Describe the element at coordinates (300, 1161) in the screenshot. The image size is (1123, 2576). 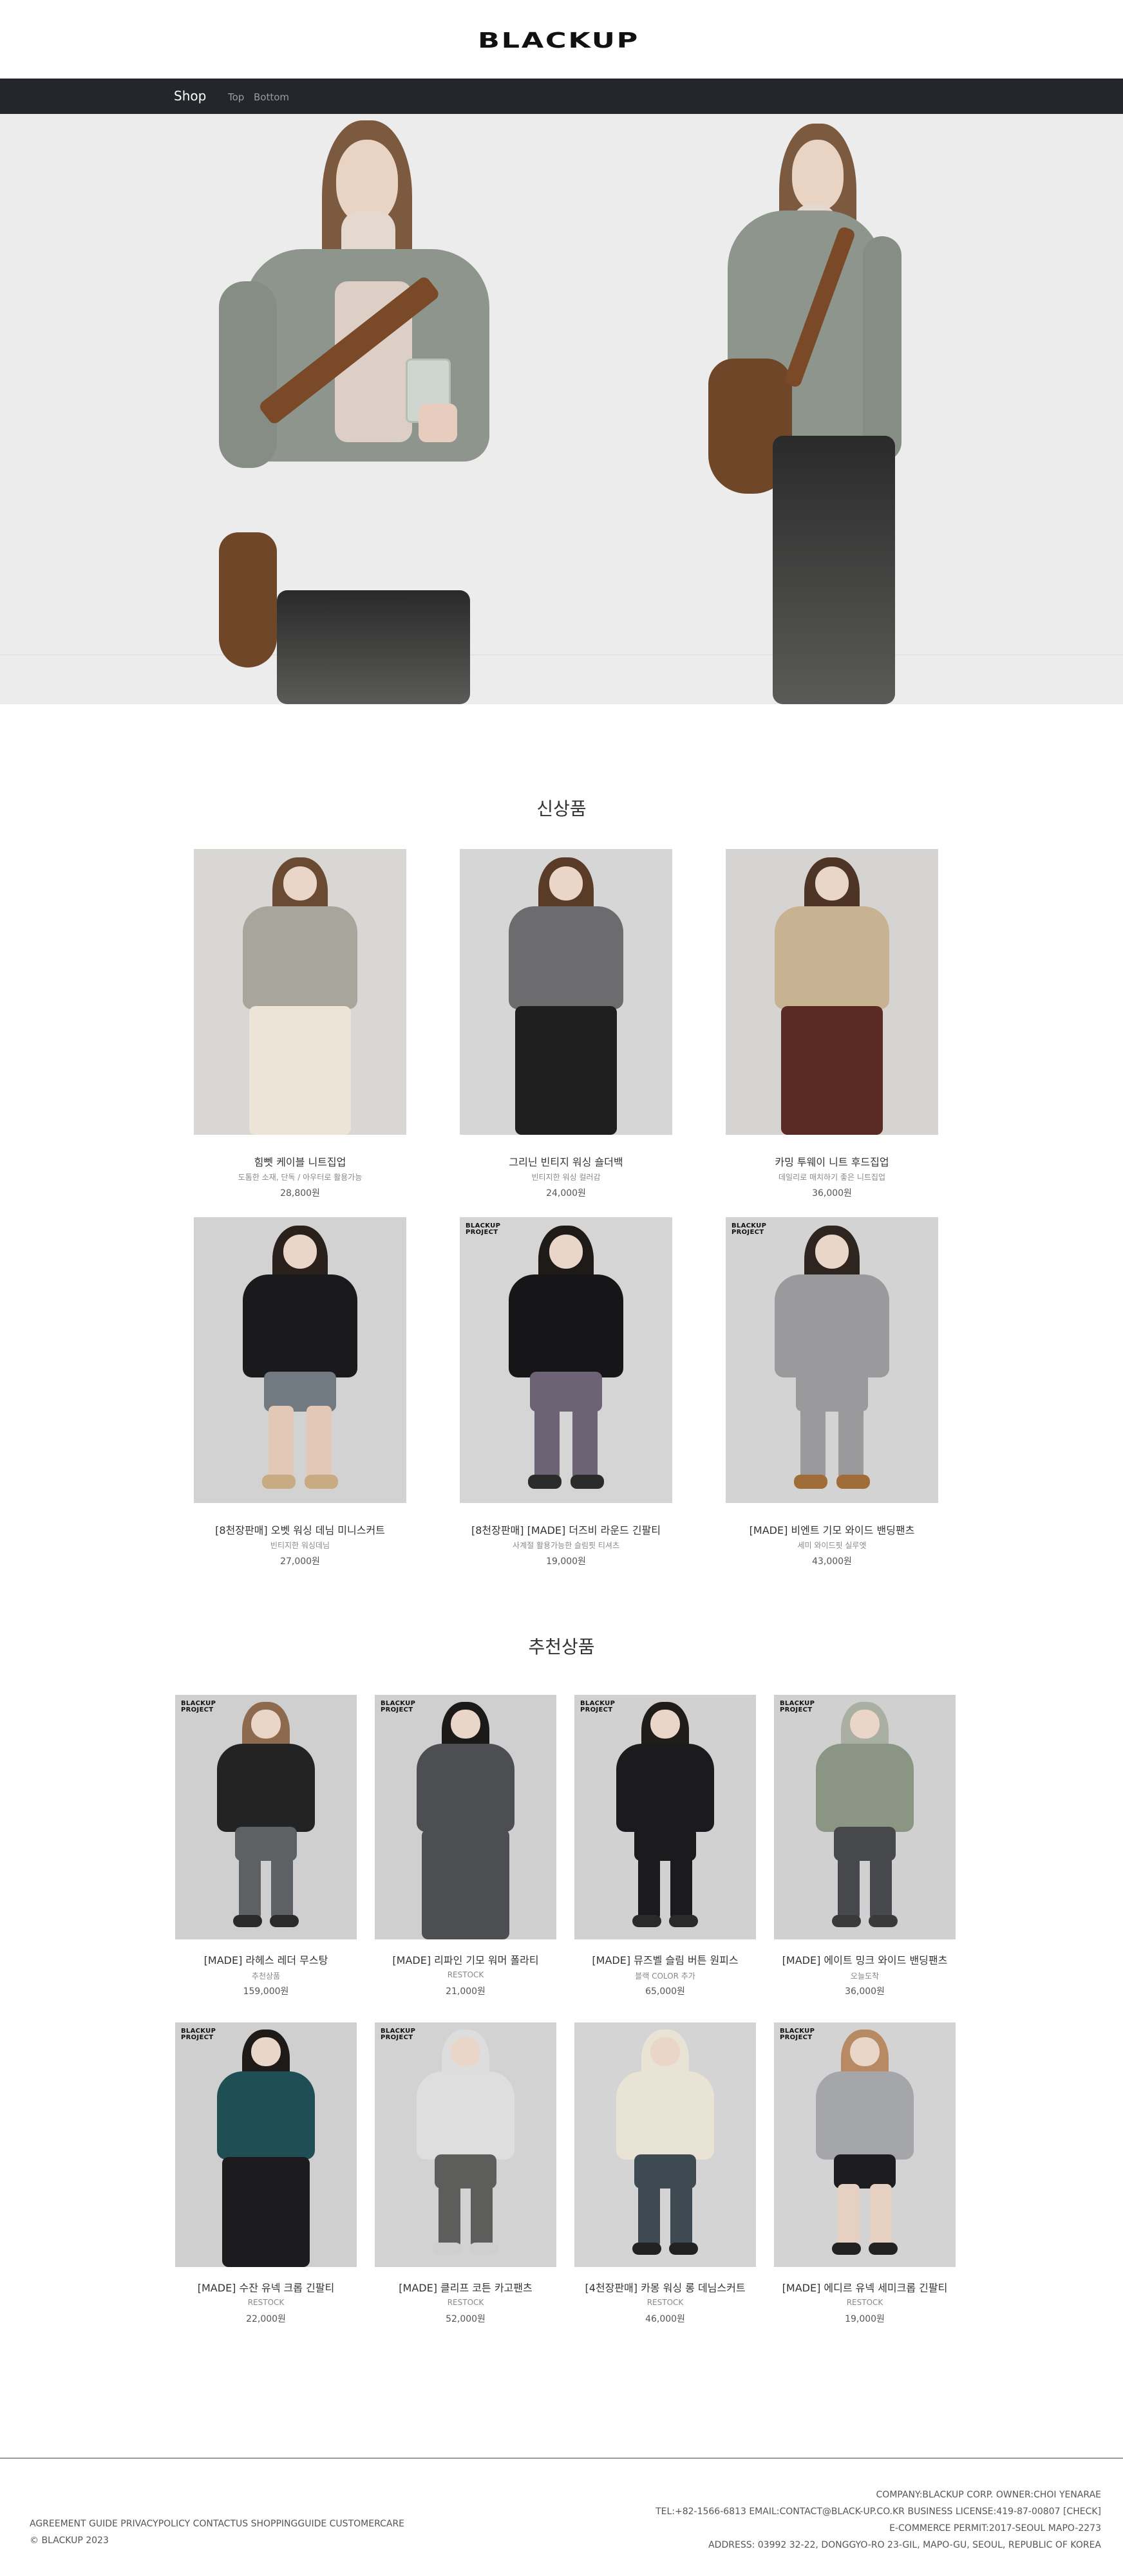
I see `new-product-name: 힘뻿 케이블 니트집업` at that location.